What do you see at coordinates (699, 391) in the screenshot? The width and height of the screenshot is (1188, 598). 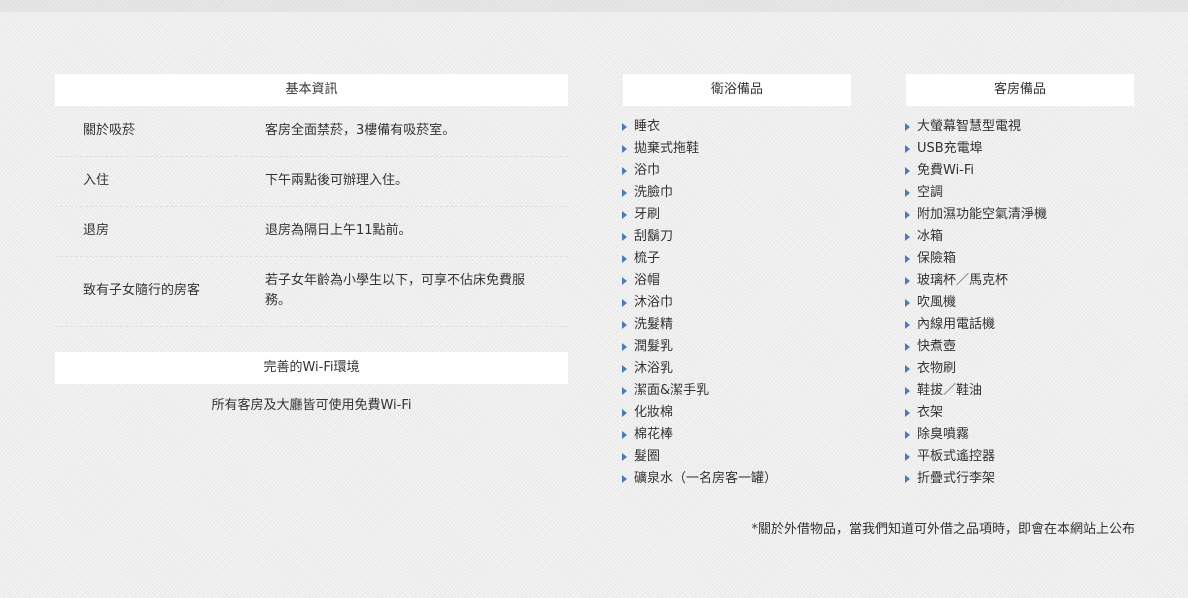 I see `list-item: 潔面&潔手乳` at bounding box center [699, 391].